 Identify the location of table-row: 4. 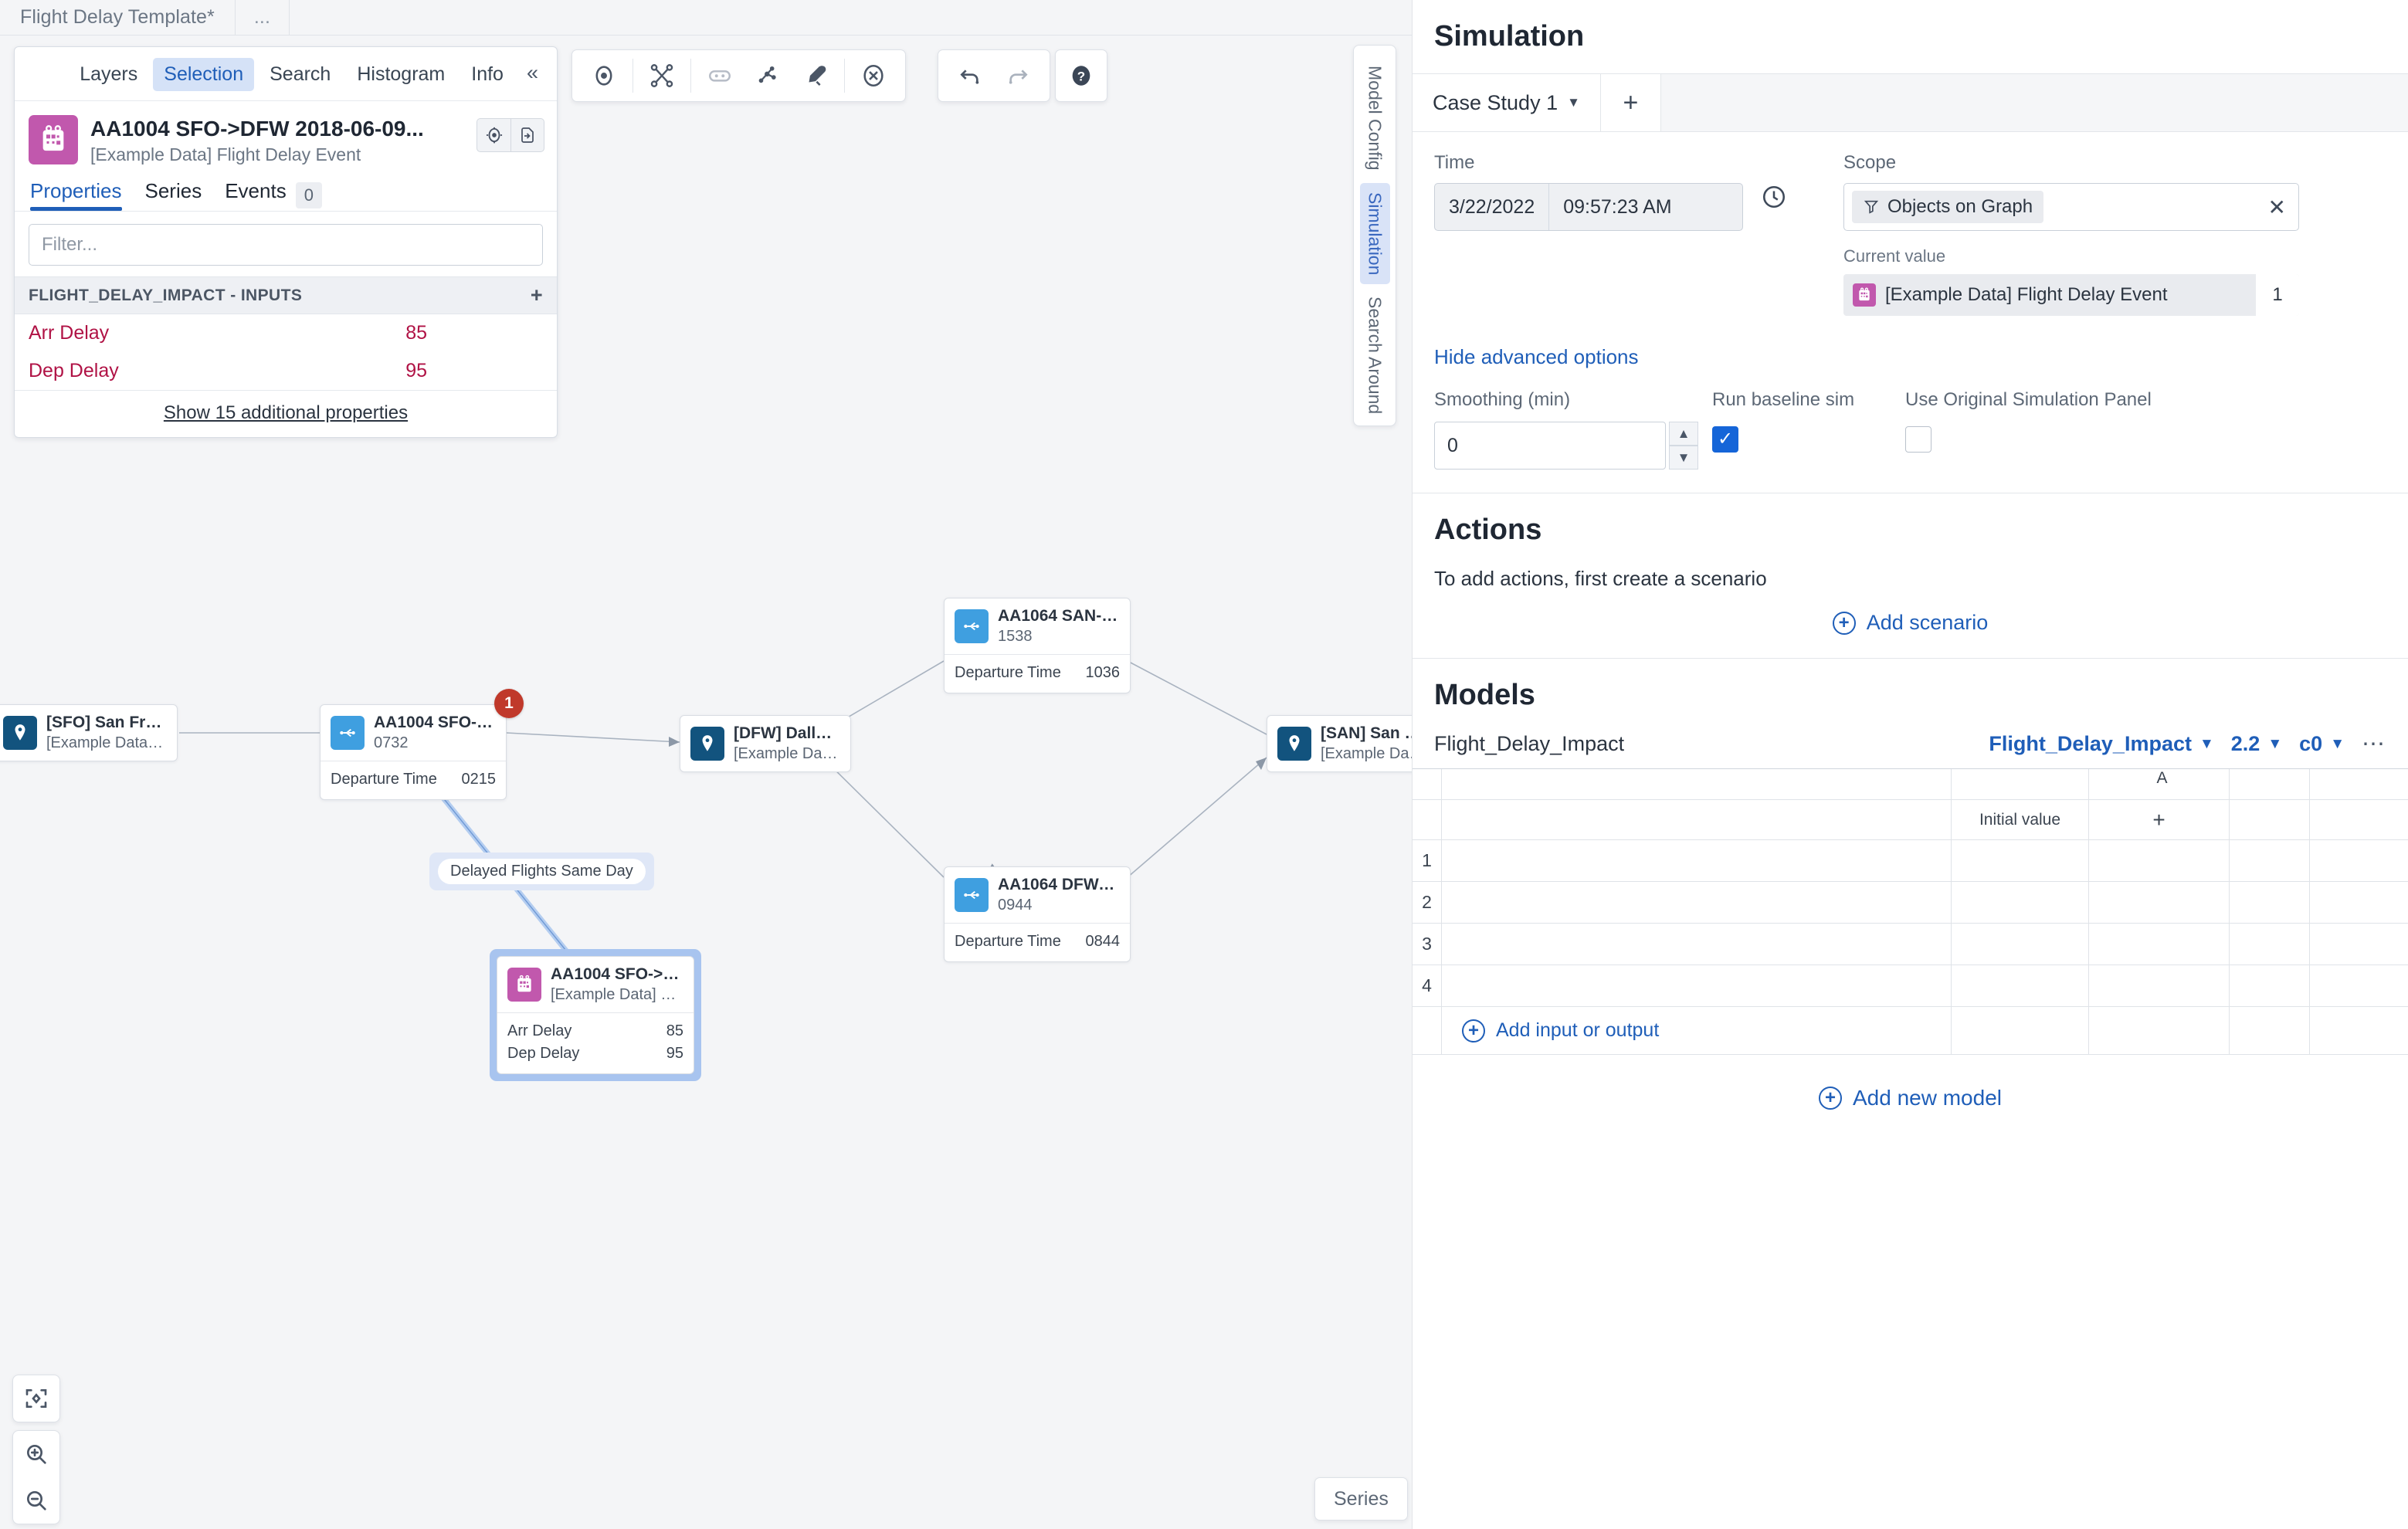
(1911, 986).